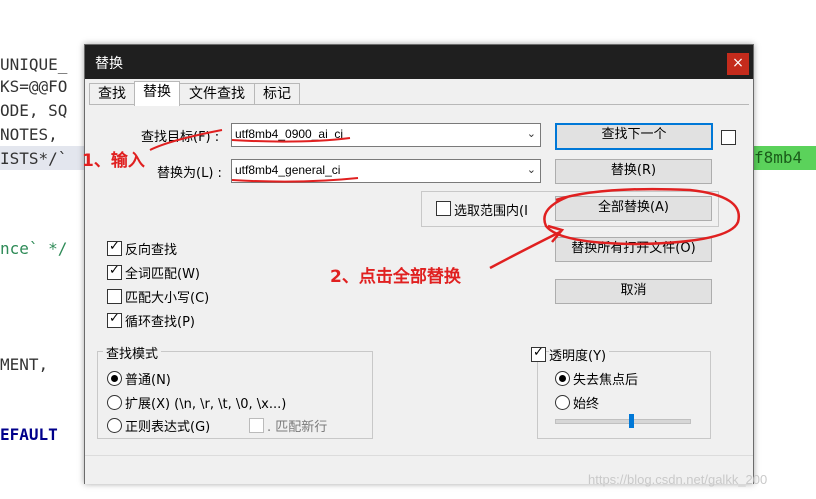 The height and width of the screenshot is (499, 816). Describe the element at coordinates (642, 216) in the screenshot. I see `circle-replace-all-annotation` at that location.